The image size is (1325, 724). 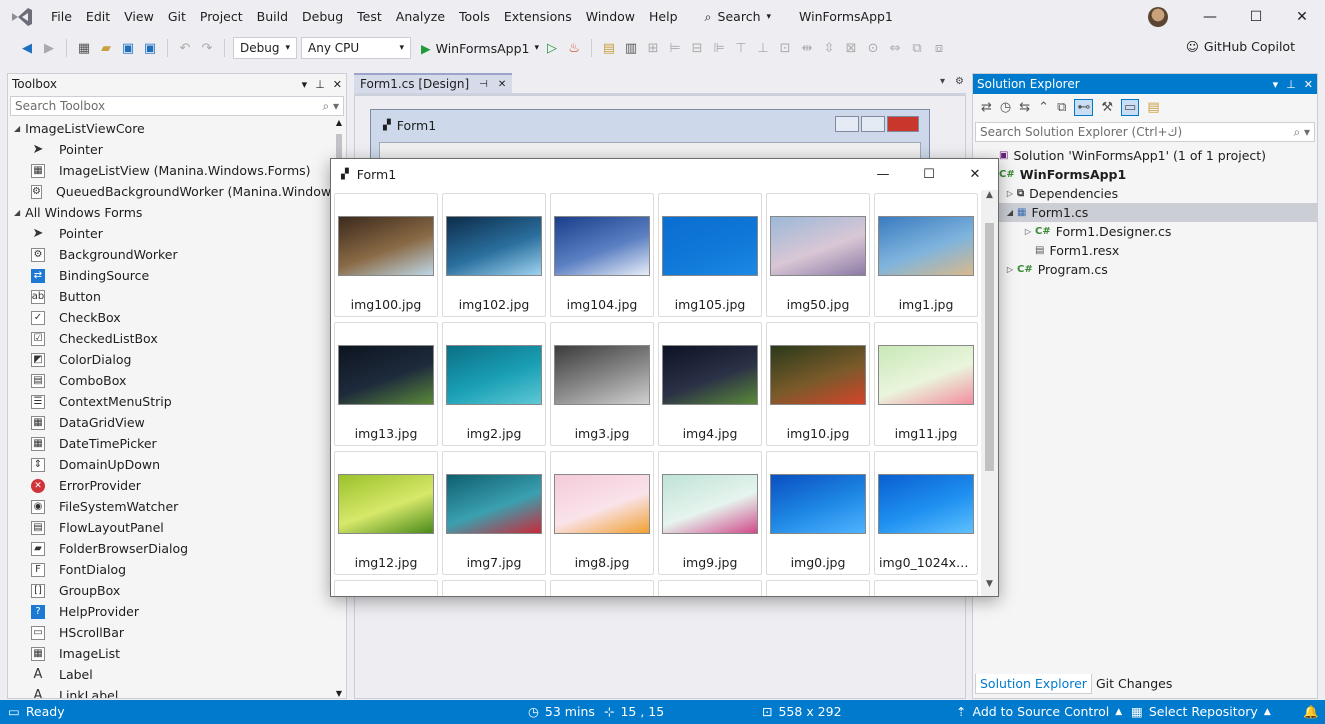 What do you see at coordinates (1010, 212) in the screenshot?
I see `expand-triangle-icon: ◢` at bounding box center [1010, 212].